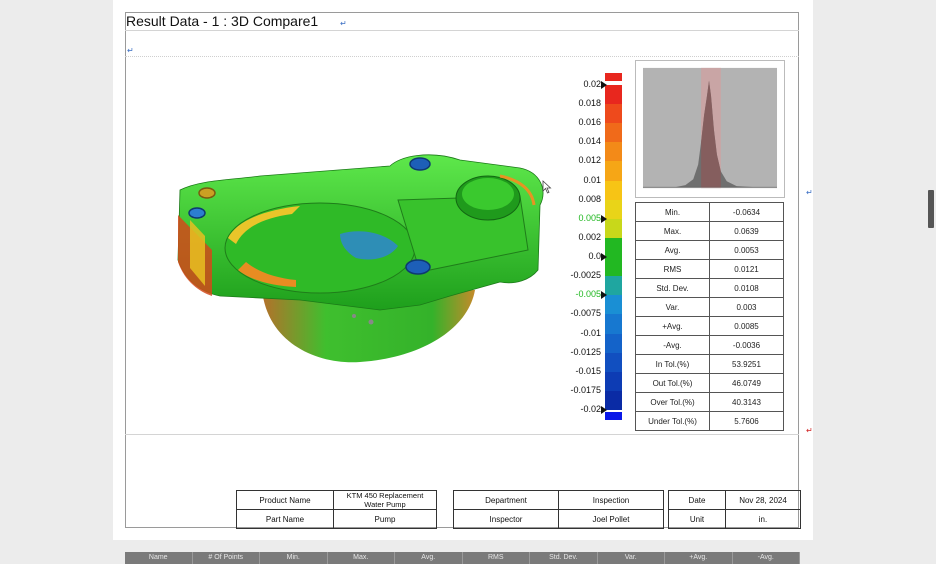 Image resolution: width=936 pixels, height=564 pixels. I want to click on legend-tick-label: -0.0125, so click(585, 351).